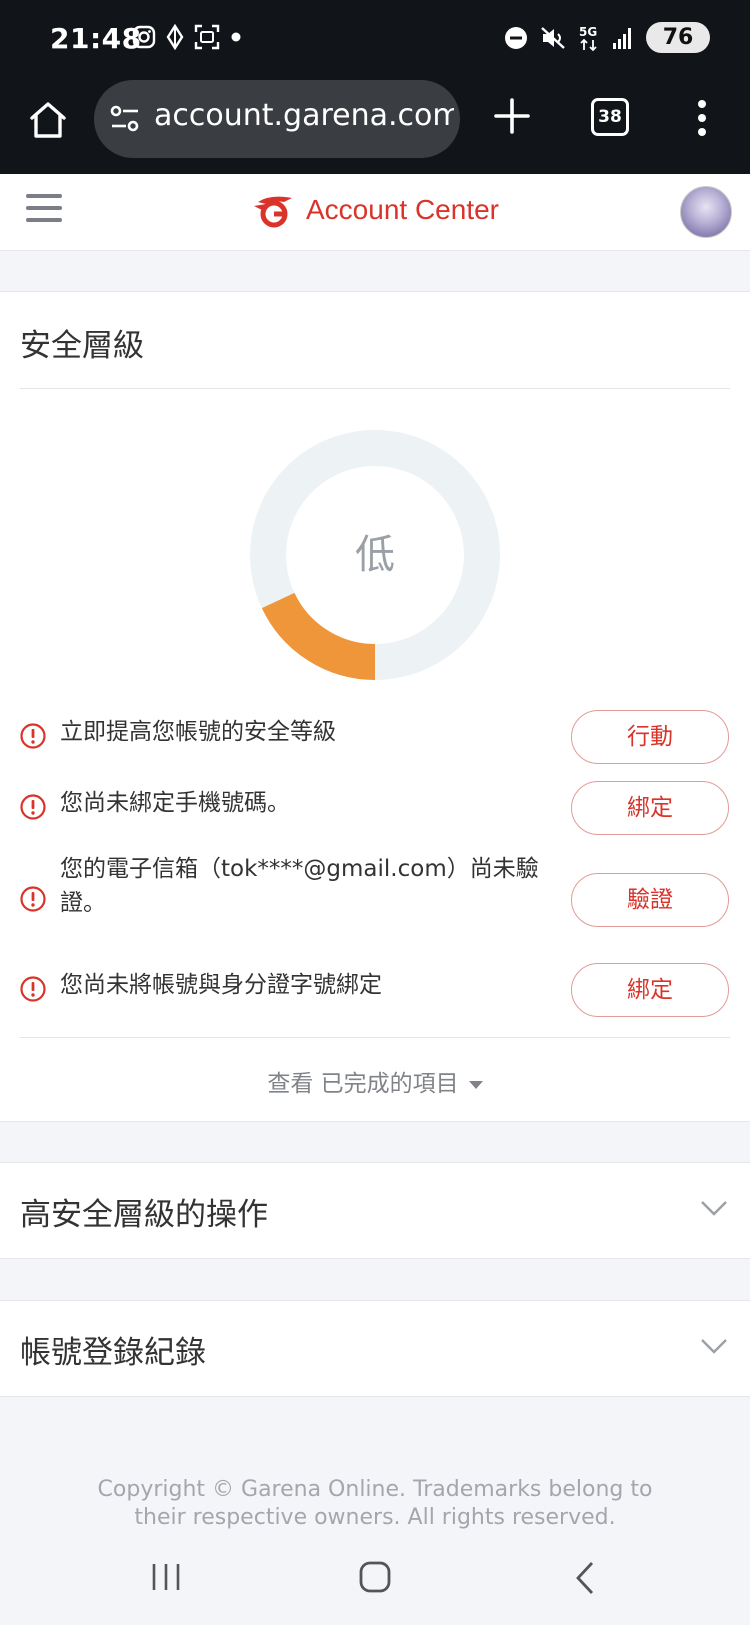 The height and width of the screenshot is (1625, 750). Describe the element at coordinates (304, 115) in the screenshot. I see `url-text: account.garena.com` at that location.